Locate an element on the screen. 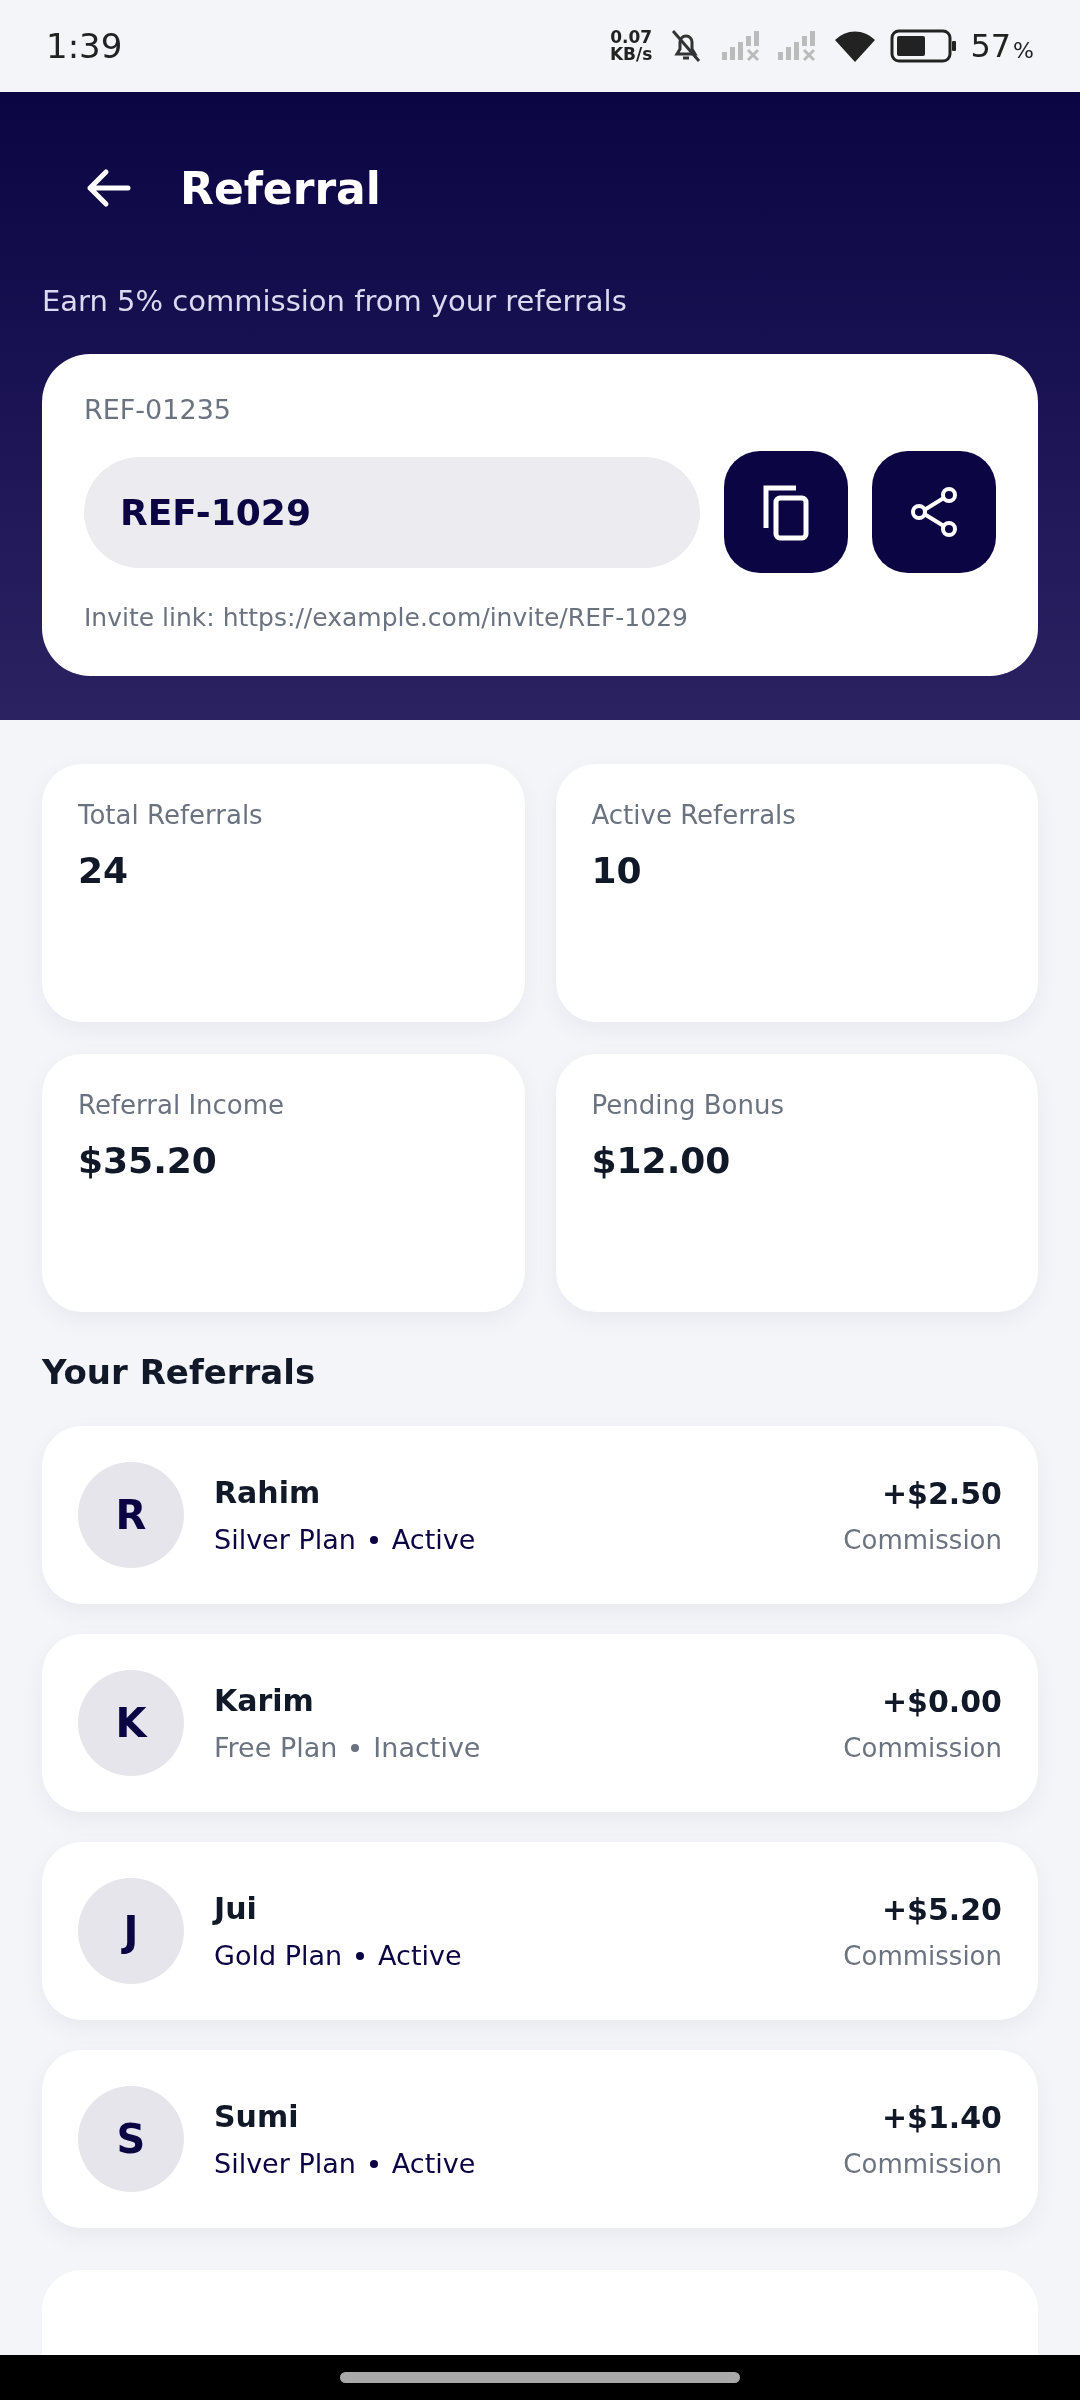 The image size is (1080, 2400). commission-amount: +$5.20 is located at coordinates (941, 1909).